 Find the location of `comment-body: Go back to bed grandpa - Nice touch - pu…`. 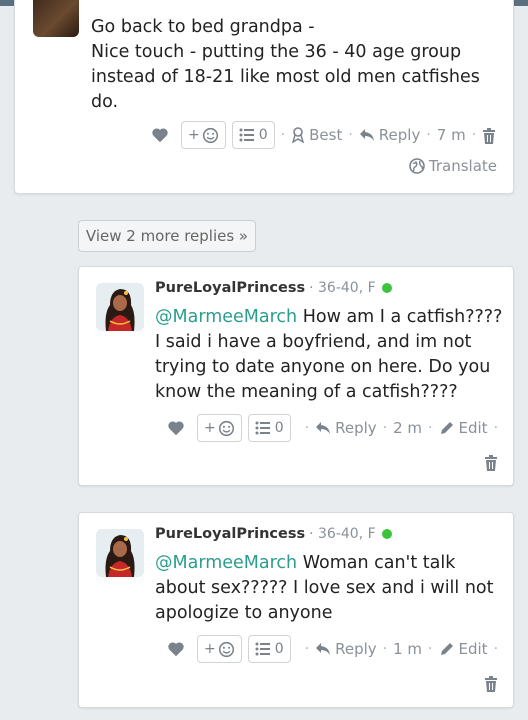

comment-body: Go back to bed grandpa - Nice touch - pu… is located at coordinates (285, 64).